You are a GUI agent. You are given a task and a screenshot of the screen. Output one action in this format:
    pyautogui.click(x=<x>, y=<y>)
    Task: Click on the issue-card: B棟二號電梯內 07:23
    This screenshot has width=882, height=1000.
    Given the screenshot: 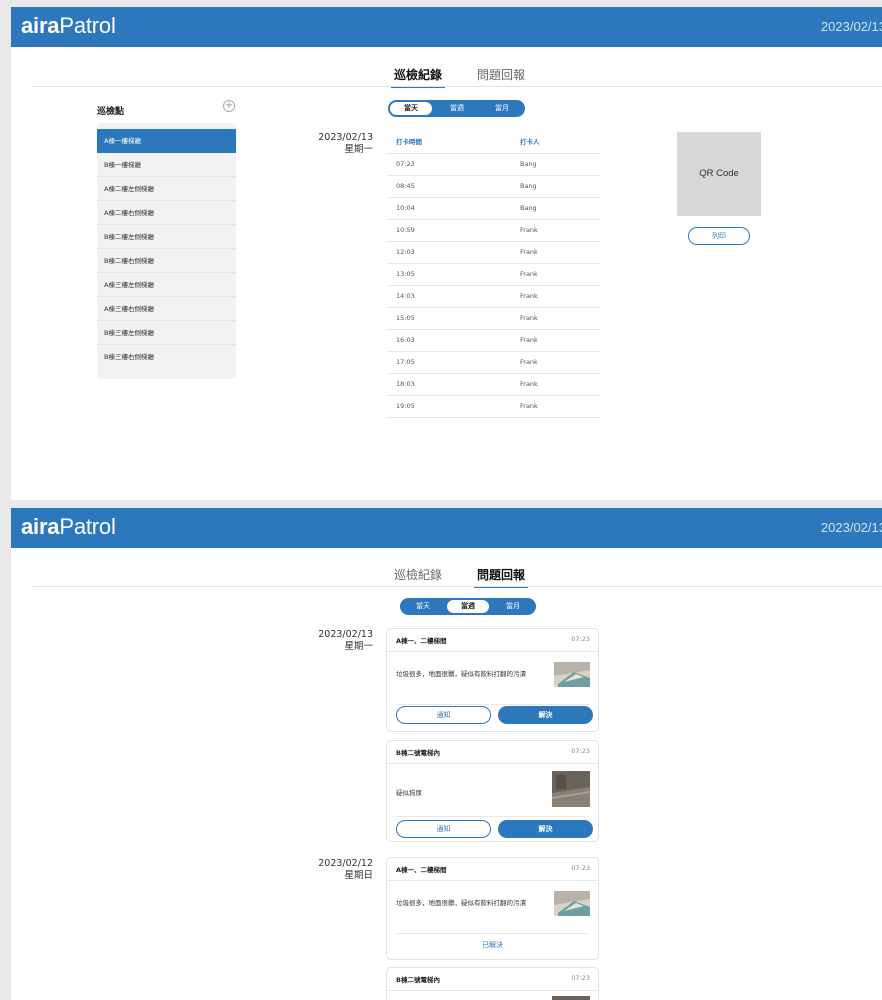 What is the action you would take?
    pyautogui.click(x=492, y=983)
    